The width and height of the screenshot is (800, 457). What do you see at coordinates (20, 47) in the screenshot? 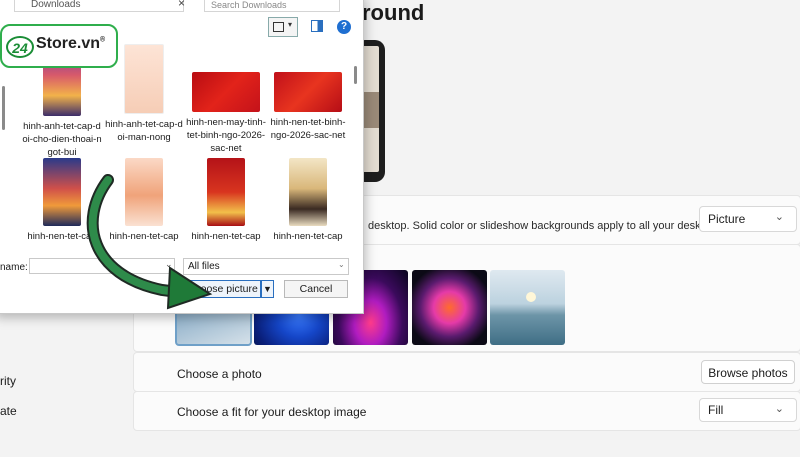
I see `logo-badge: 24` at bounding box center [20, 47].